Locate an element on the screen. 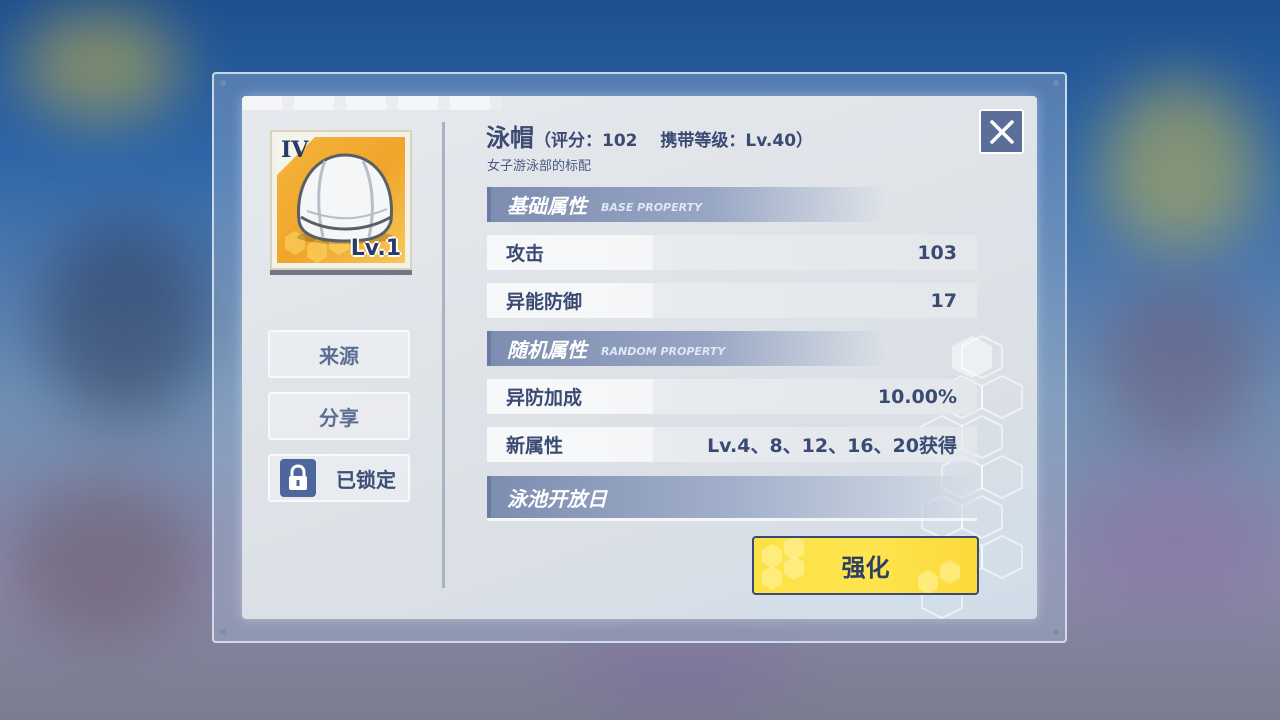  lock-toggle-button: 已锁定 is located at coordinates (339, 478).